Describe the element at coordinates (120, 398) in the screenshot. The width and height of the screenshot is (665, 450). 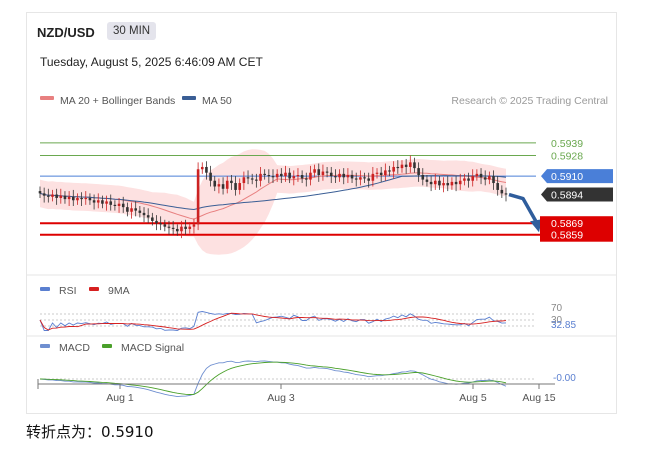
I see `x-tick-label: Aug 1` at that location.